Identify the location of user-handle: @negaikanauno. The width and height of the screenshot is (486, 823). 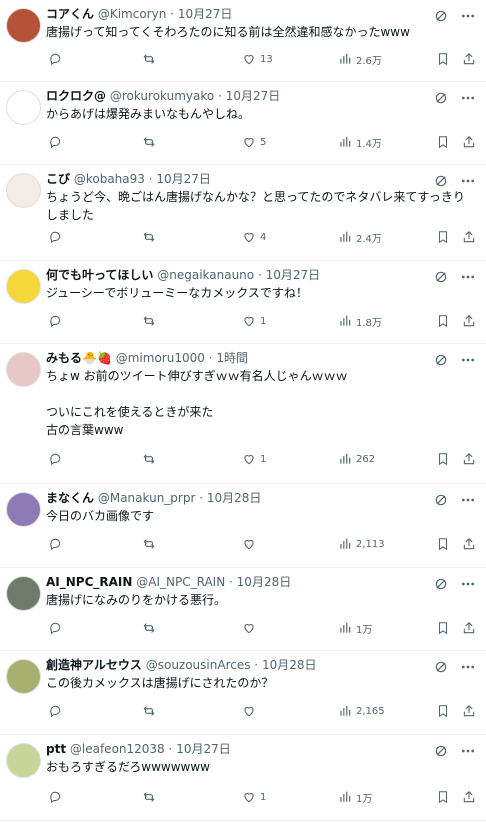
(205, 275).